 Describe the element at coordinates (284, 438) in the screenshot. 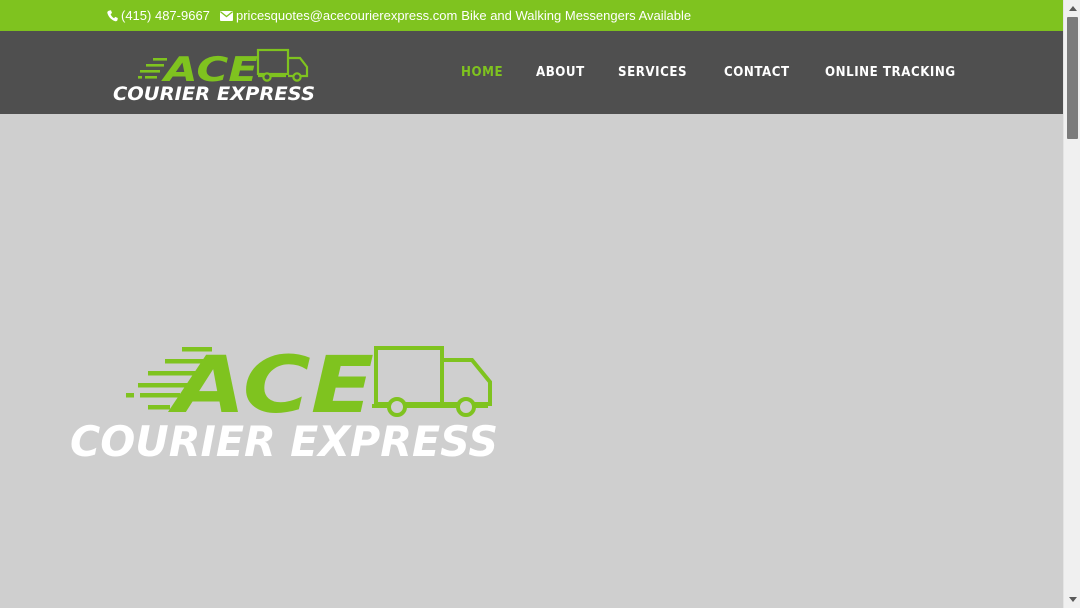

I see `hero-logo-courier-express-text: COURIER EXPRESS` at that location.